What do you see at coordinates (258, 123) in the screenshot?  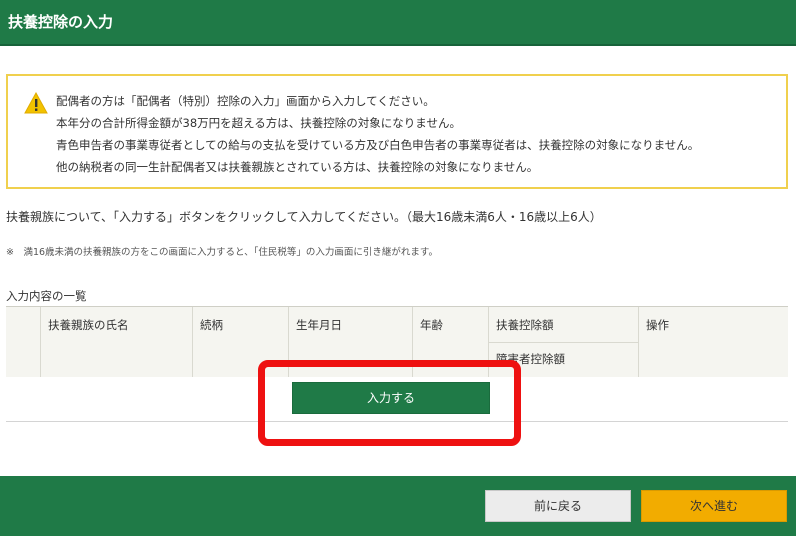 I see `warning-line: 本年分の合計所得金額が38万円を超える方は、扶養控除の対象になりません。` at bounding box center [258, 123].